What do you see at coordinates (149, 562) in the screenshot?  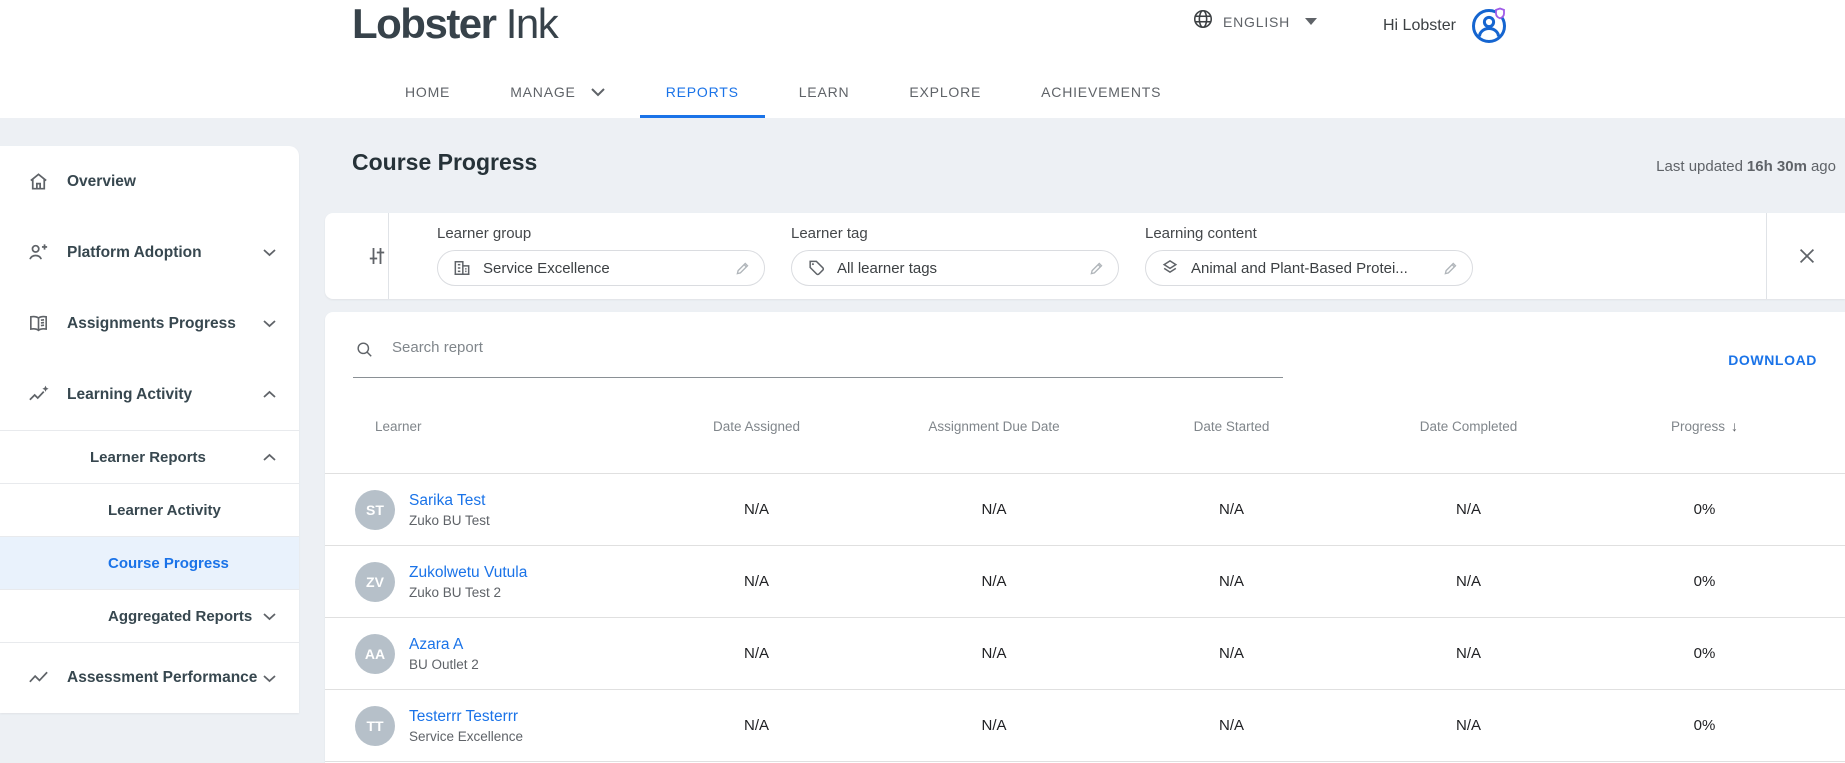 I see `sidebar-item-course-progress: Course Progress` at bounding box center [149, 562].